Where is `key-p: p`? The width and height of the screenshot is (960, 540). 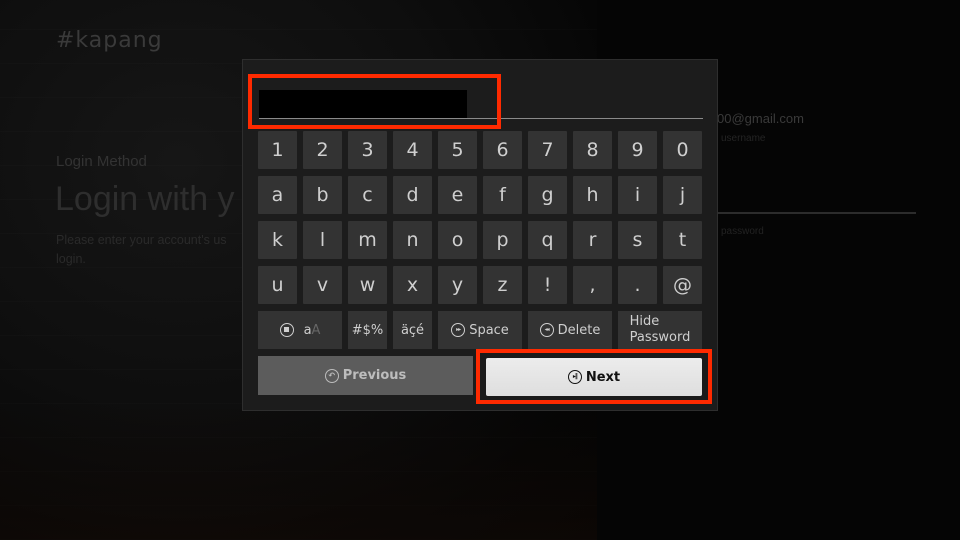 key-p: p is located at coordinates (502, 240).